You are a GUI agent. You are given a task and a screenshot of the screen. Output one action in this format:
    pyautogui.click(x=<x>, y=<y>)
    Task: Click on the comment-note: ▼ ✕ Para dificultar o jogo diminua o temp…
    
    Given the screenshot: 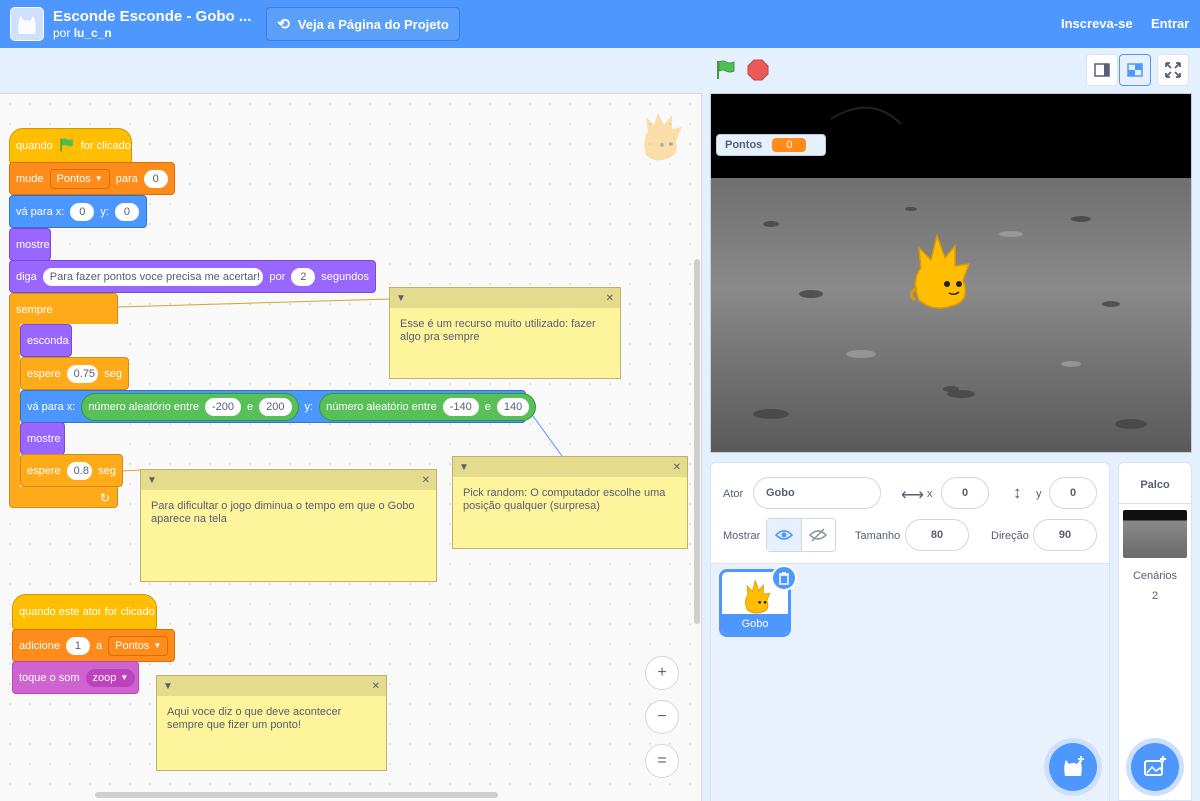 What is the action you would take?
    pyautogui.click(x=288, y=525)
    